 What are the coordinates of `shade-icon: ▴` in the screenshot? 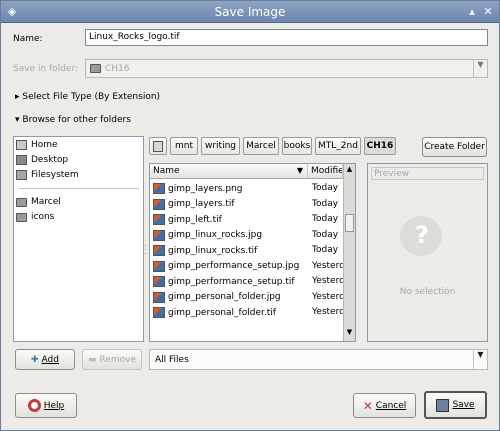 It's located at (472, 12).